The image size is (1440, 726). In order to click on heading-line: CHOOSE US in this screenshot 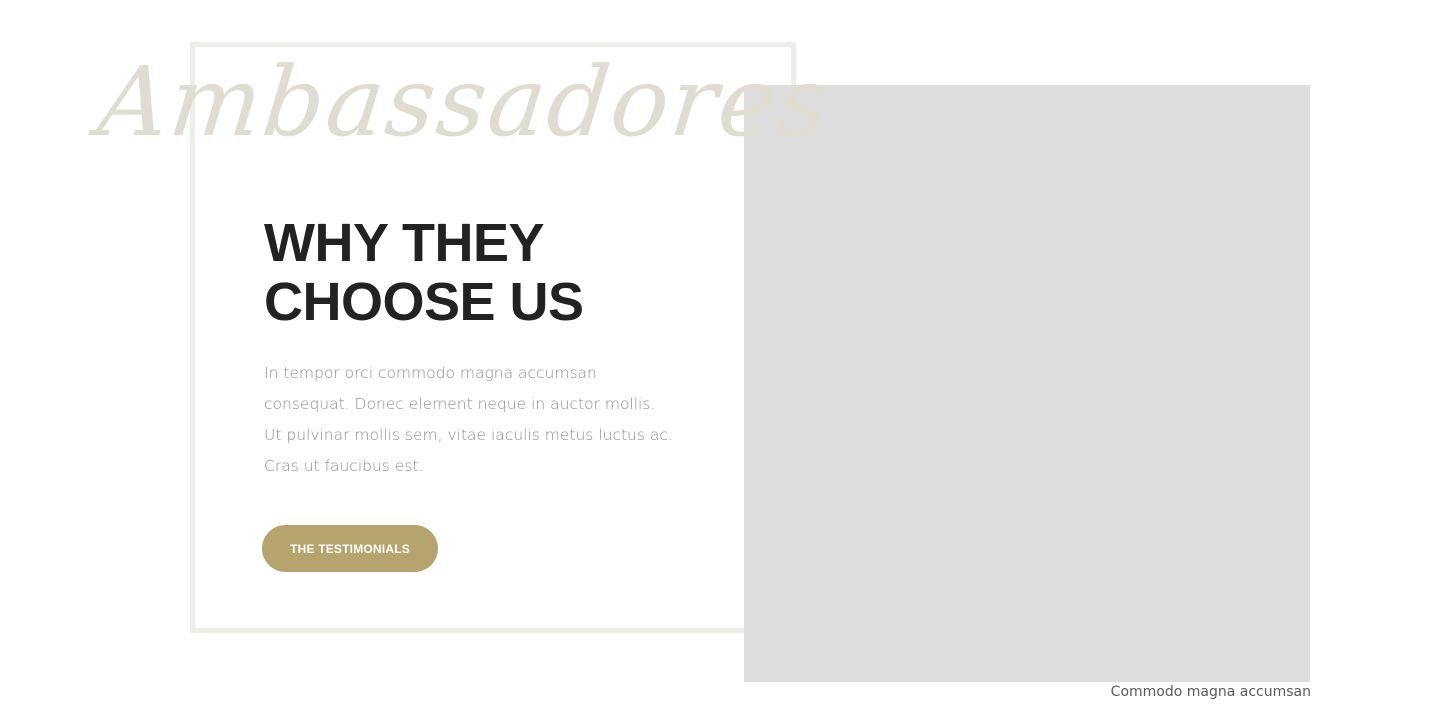, I will do `click(424, 302)`.